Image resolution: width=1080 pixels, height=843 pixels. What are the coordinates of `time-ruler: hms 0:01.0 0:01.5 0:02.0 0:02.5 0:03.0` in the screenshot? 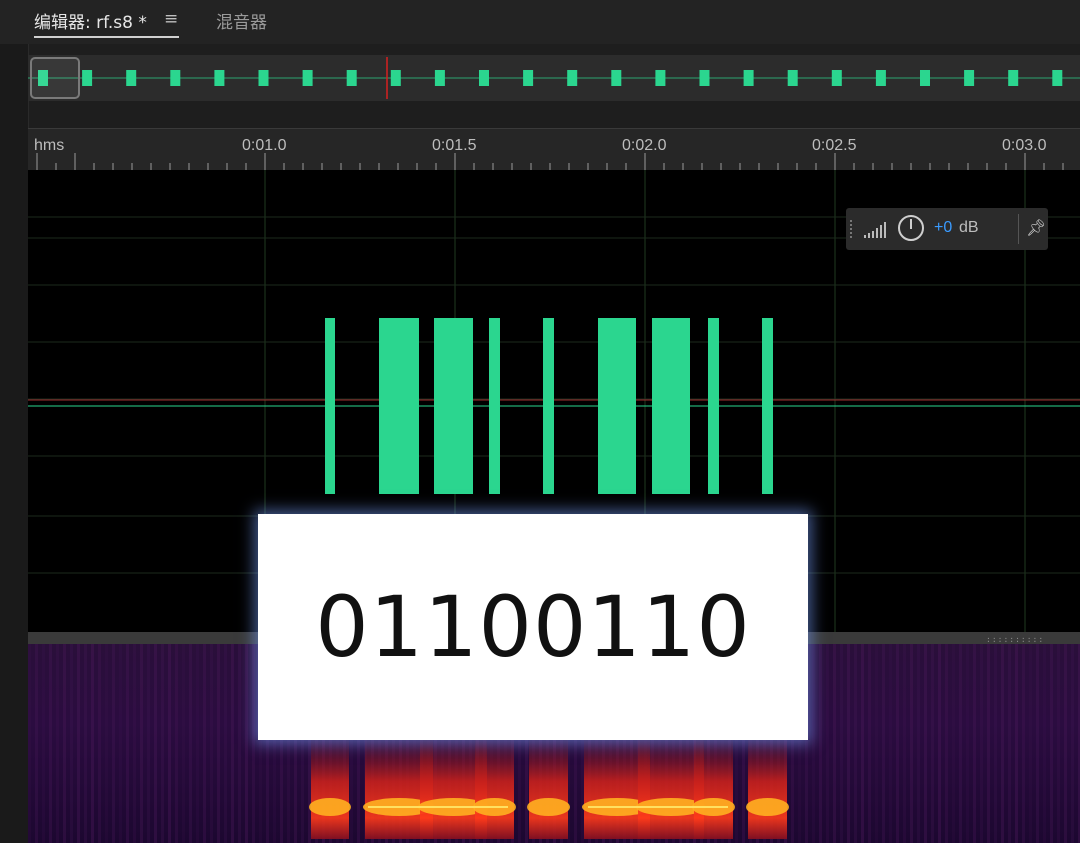 It's located at (554, 149).